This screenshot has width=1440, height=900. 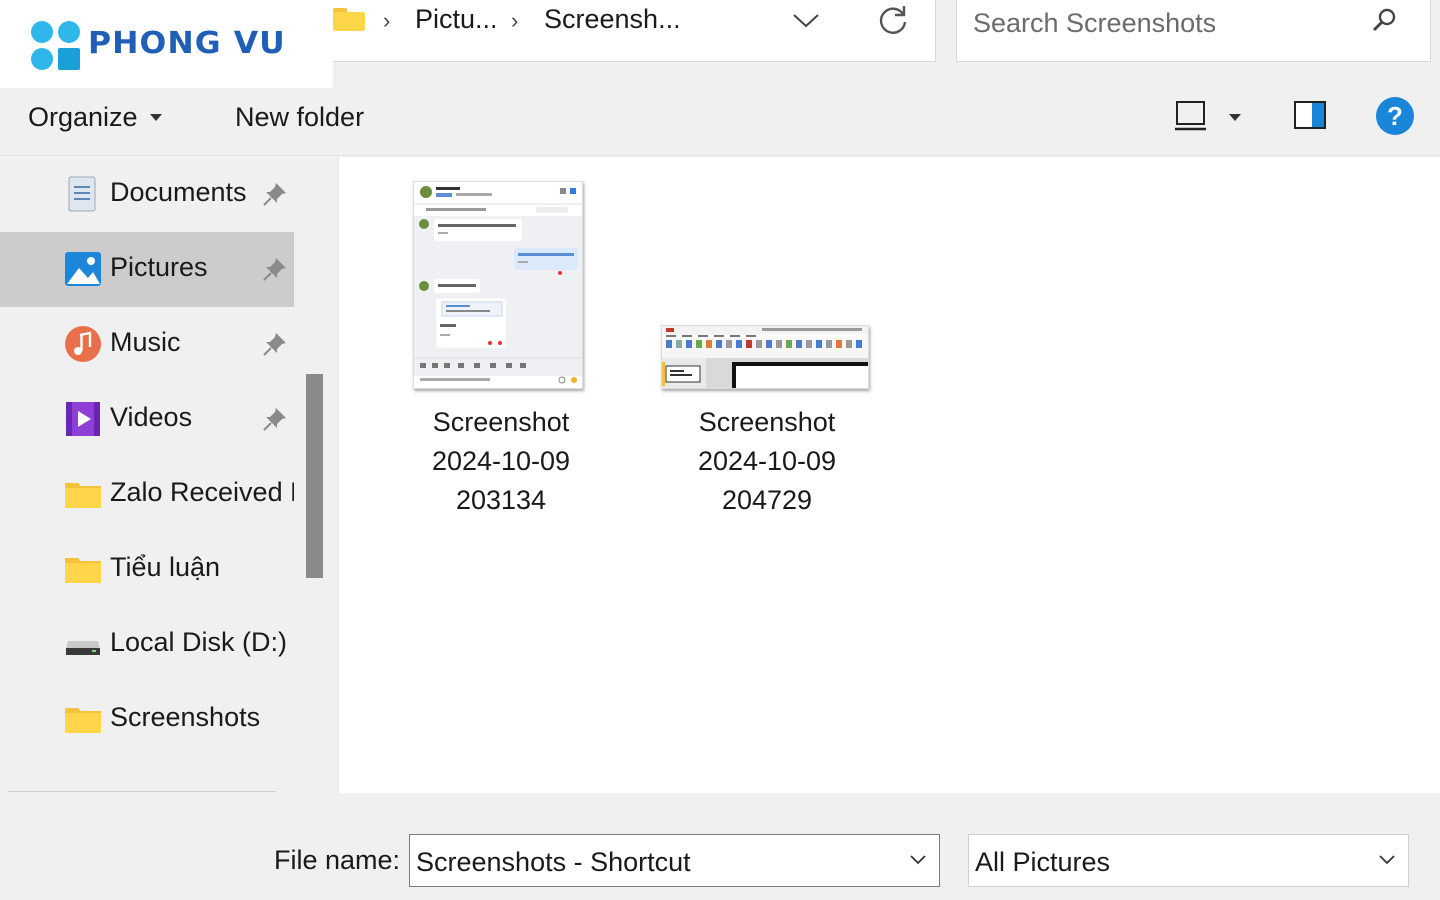 I want to click on command-bar: Organize New folder ?, so click(x=720, y=118).